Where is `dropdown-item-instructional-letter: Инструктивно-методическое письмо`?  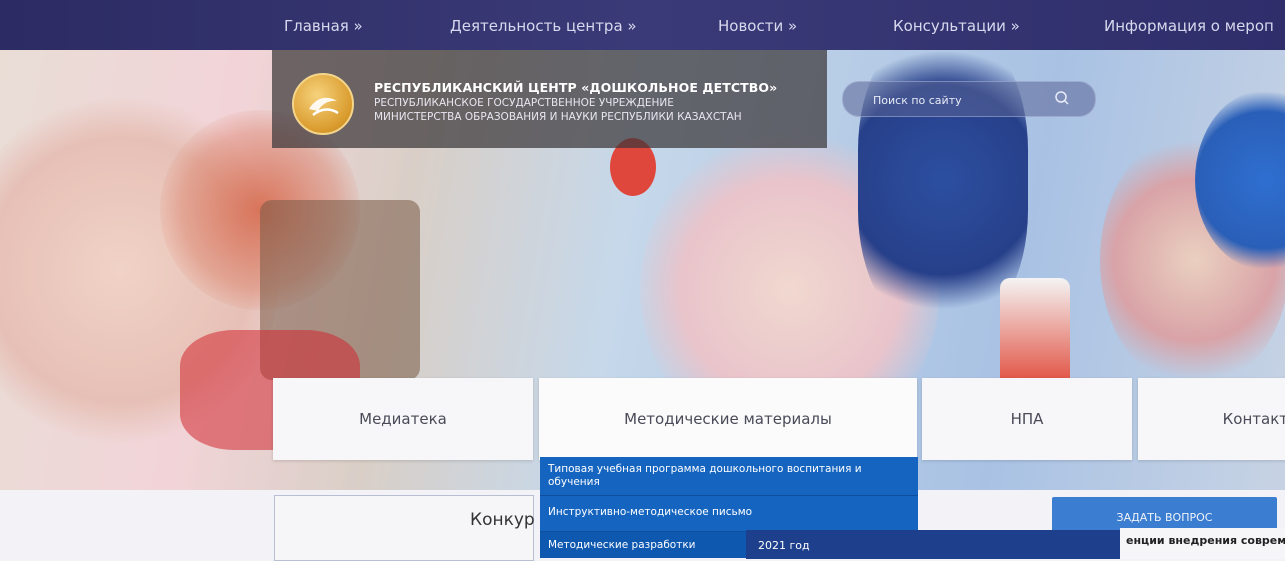
dropdown-item-instructional-letter: Инструктивно-методическое письмо is located at coordinates (729, 513).